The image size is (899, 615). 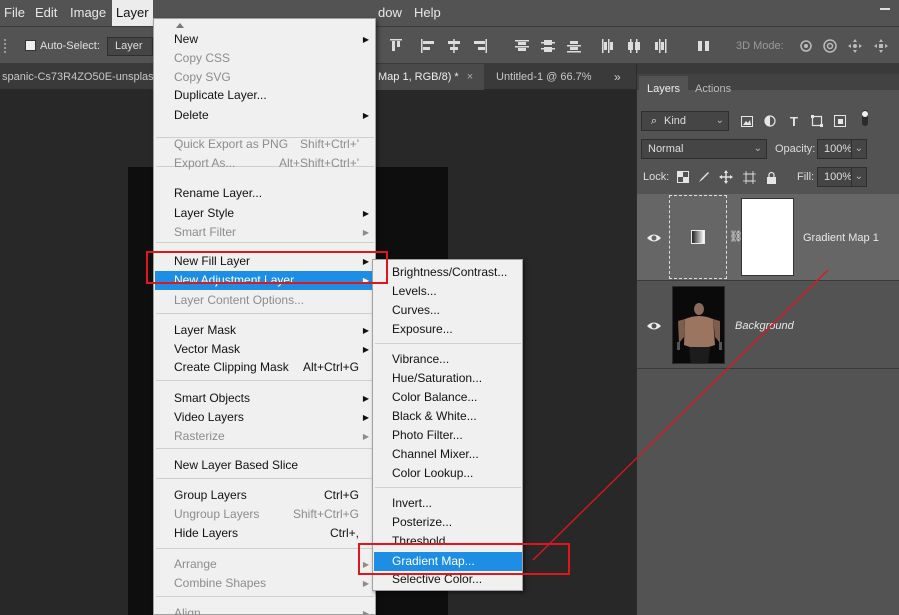 I want to click on background-thumbnail, so click(x=698, y=325).